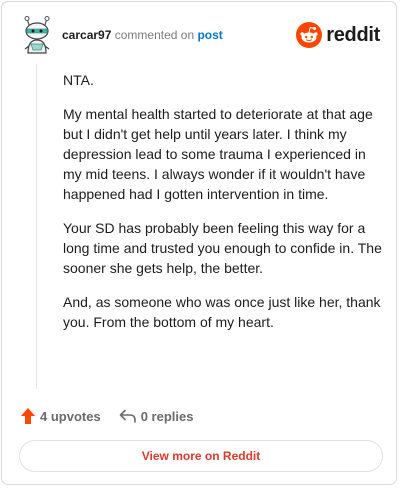 Image resolution: width=400 pixels, height=488 pixels. What do you see at coordinates (70, 416) in the screenshot?
I see `upvote-count: 4 upvotes` at bounding box center [70, 416].